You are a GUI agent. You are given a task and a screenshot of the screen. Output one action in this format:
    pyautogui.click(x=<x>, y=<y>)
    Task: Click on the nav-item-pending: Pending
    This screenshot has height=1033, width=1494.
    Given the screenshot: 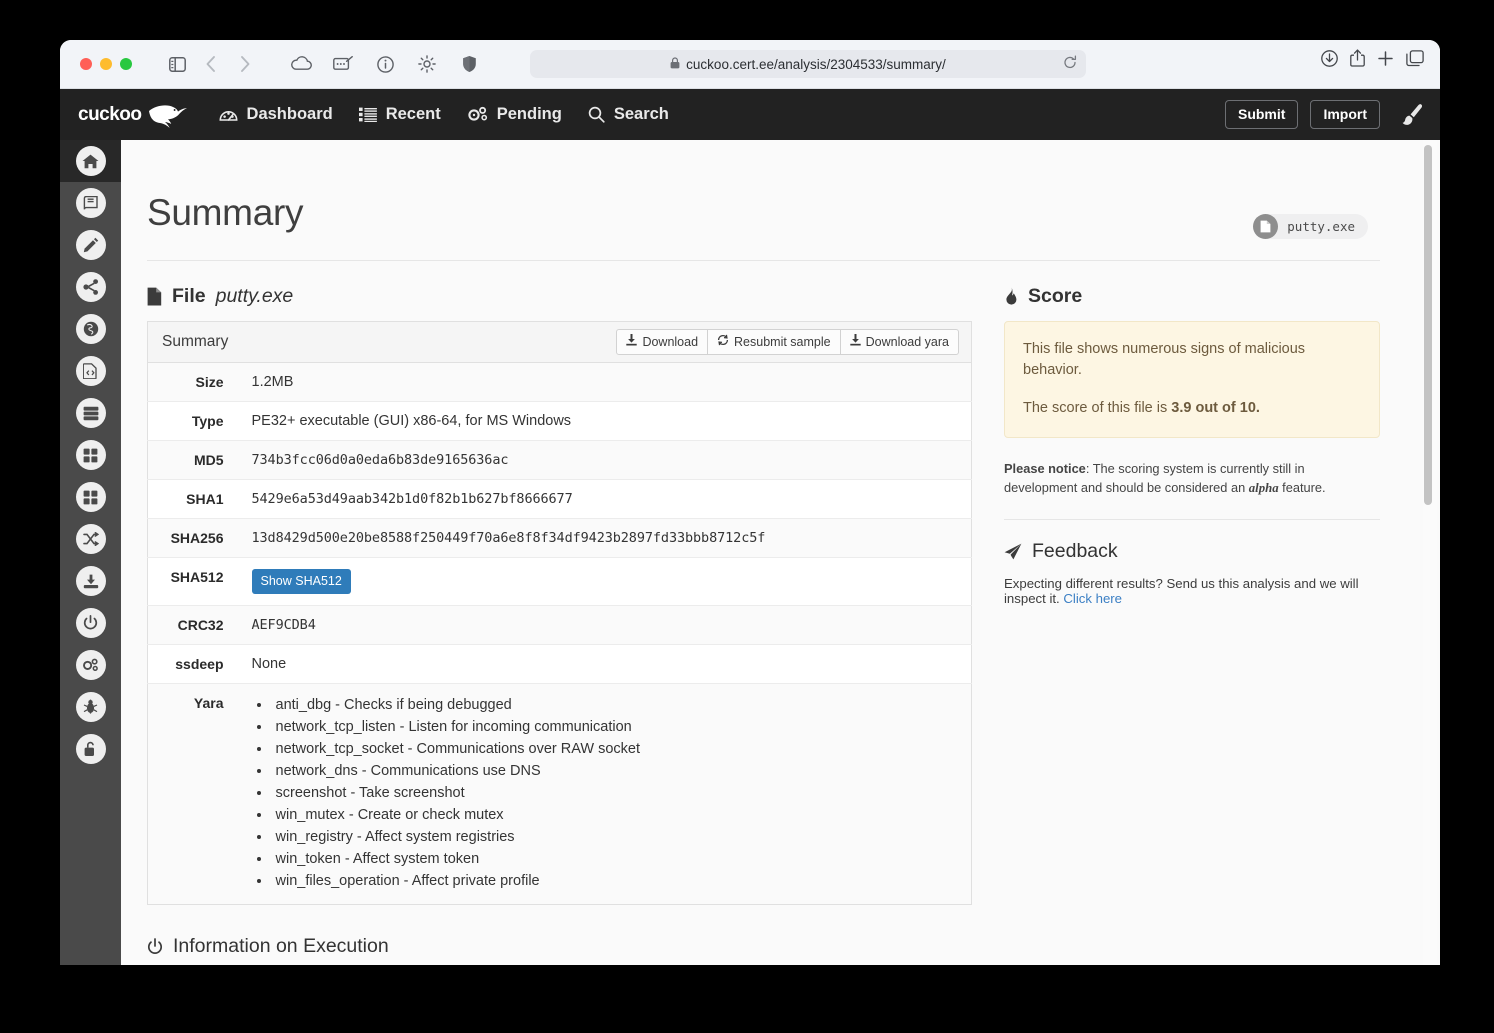 What is the action you would take?
    pyautogui.click(x=514, y=114)
    